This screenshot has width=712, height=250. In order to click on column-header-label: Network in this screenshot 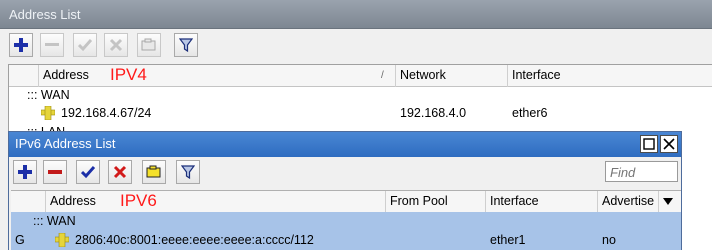, I will do `click(423, 75)`.